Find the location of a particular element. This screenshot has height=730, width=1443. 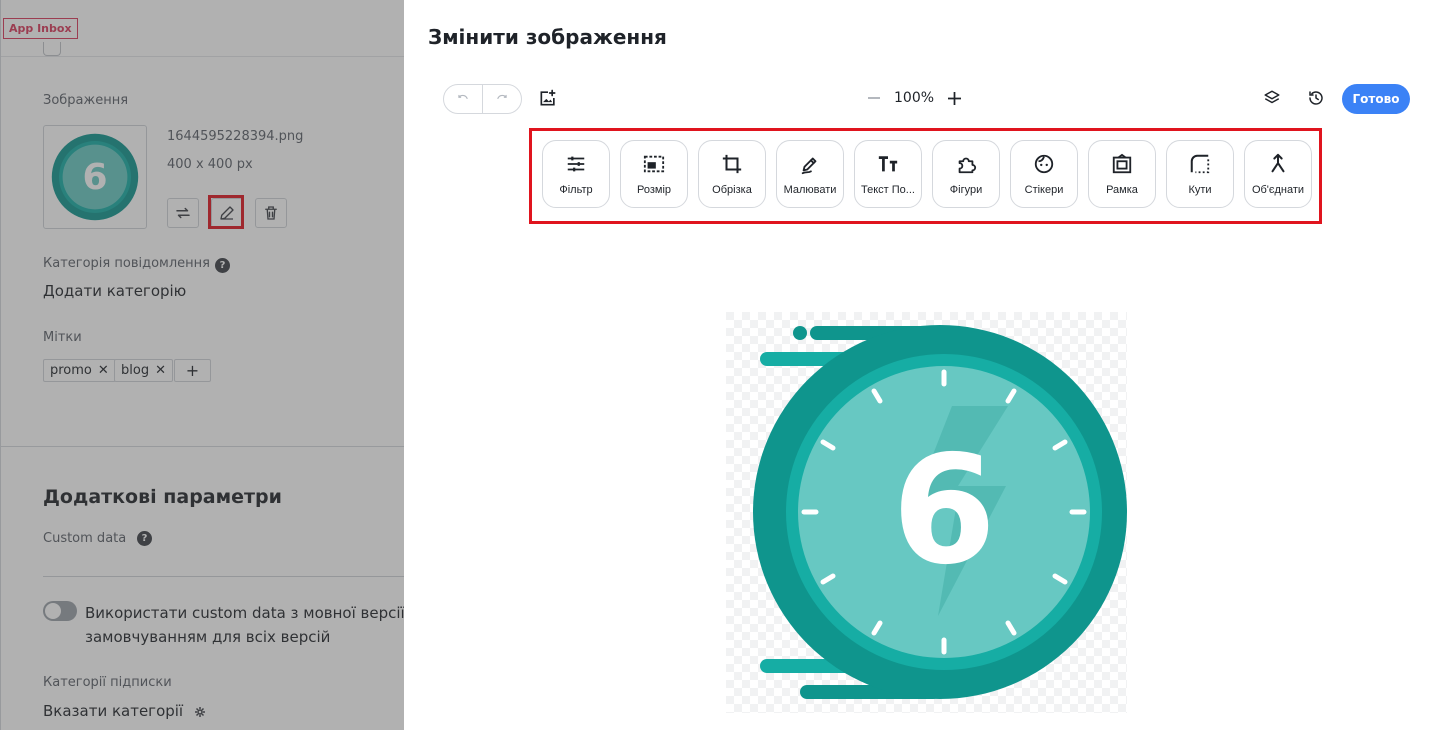

history-icon is located at coordinates (1316, 98).